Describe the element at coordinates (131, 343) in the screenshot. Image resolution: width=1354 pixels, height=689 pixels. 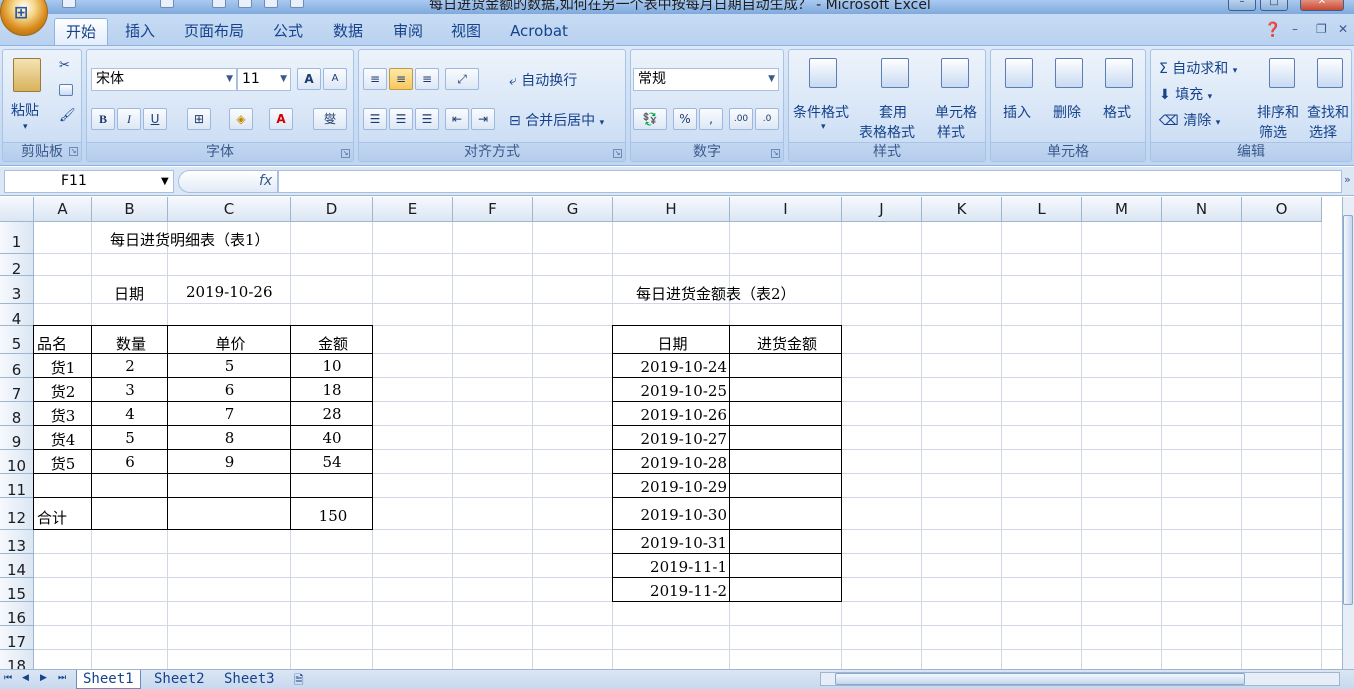
I see `table1-header-qty: 数量` at that location.